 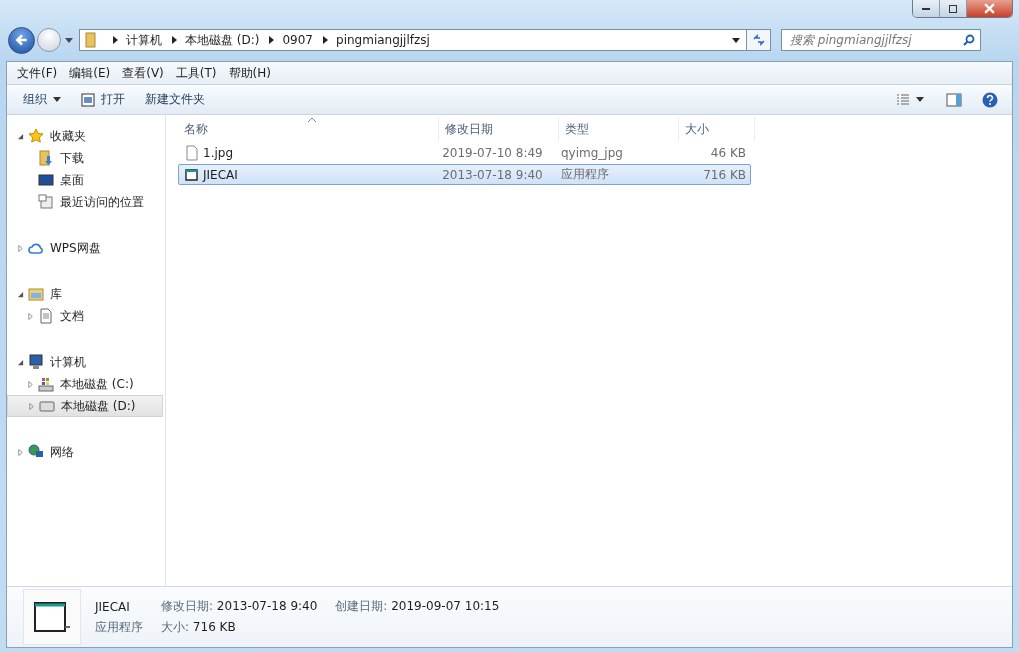 I want to click on nav-item: 库, so click(x=85, y=294).